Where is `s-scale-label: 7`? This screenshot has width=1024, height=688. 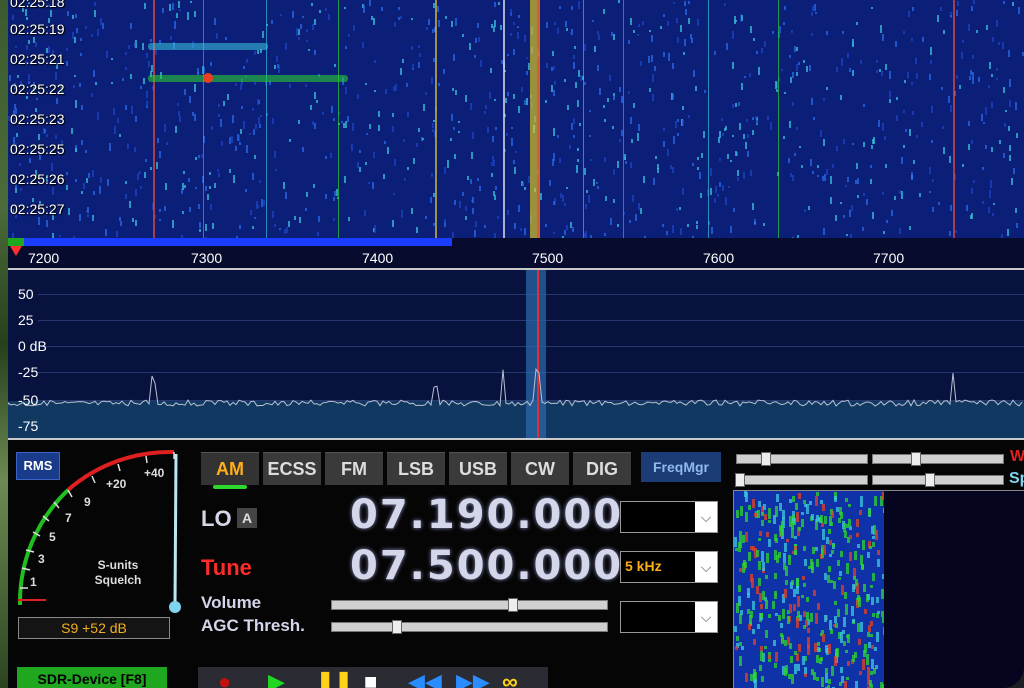 s-scale-label: 7 is located at coordinates (68, 518).